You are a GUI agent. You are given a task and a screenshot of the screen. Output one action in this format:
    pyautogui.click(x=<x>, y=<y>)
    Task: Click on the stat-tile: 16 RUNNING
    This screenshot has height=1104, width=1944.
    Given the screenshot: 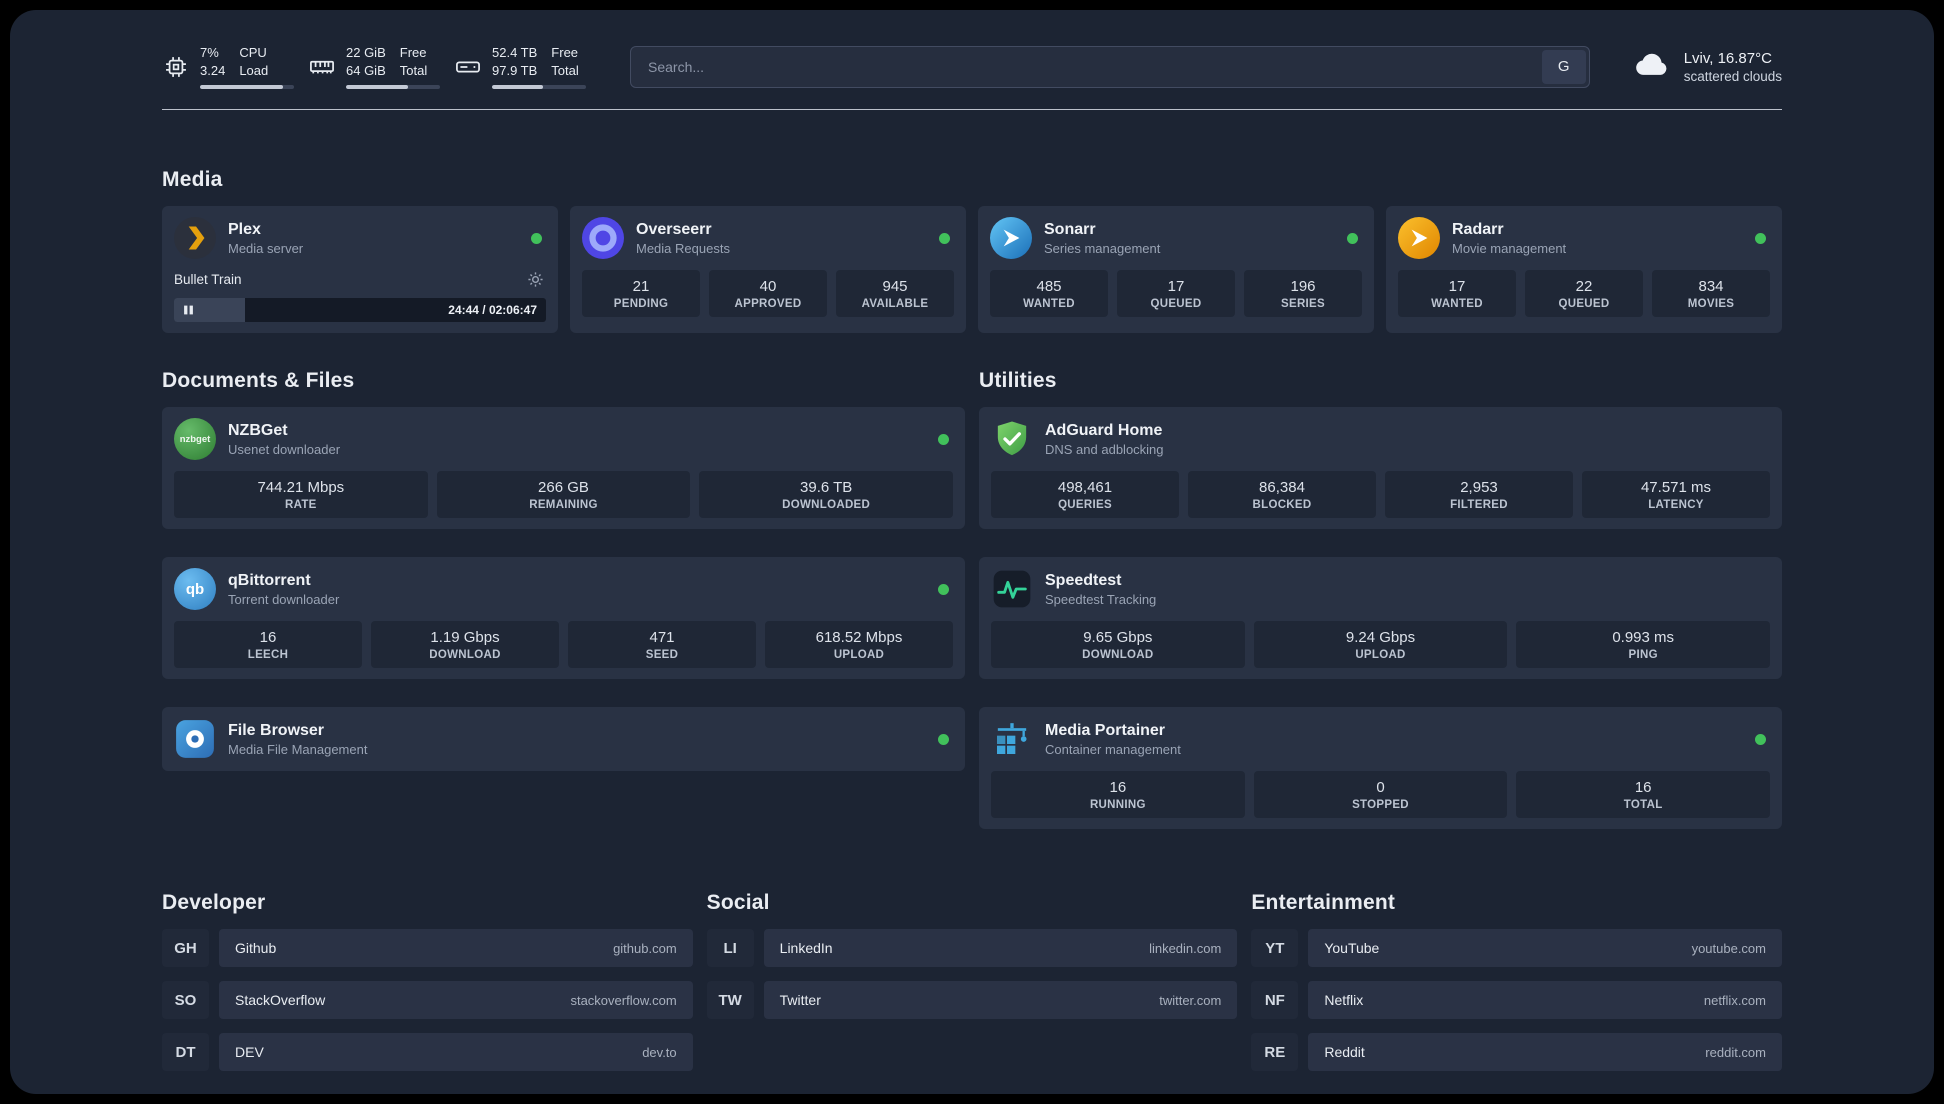 What is the action you would take?
    pyautogui.click(x=1118, y=794)
    